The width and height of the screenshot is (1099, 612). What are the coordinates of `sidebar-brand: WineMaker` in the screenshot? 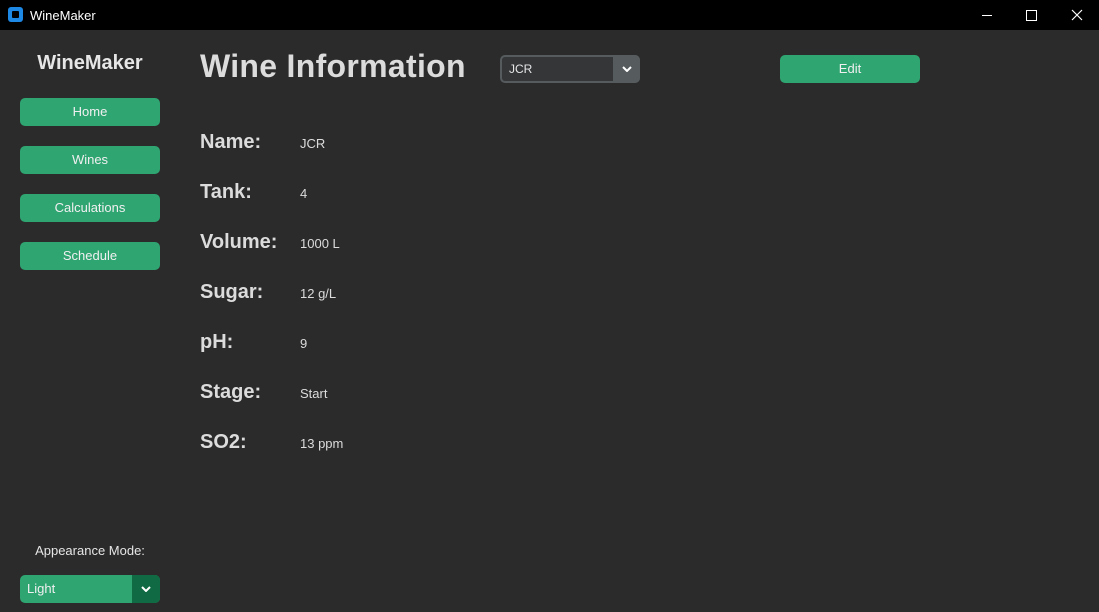 It's located at (90, 63).